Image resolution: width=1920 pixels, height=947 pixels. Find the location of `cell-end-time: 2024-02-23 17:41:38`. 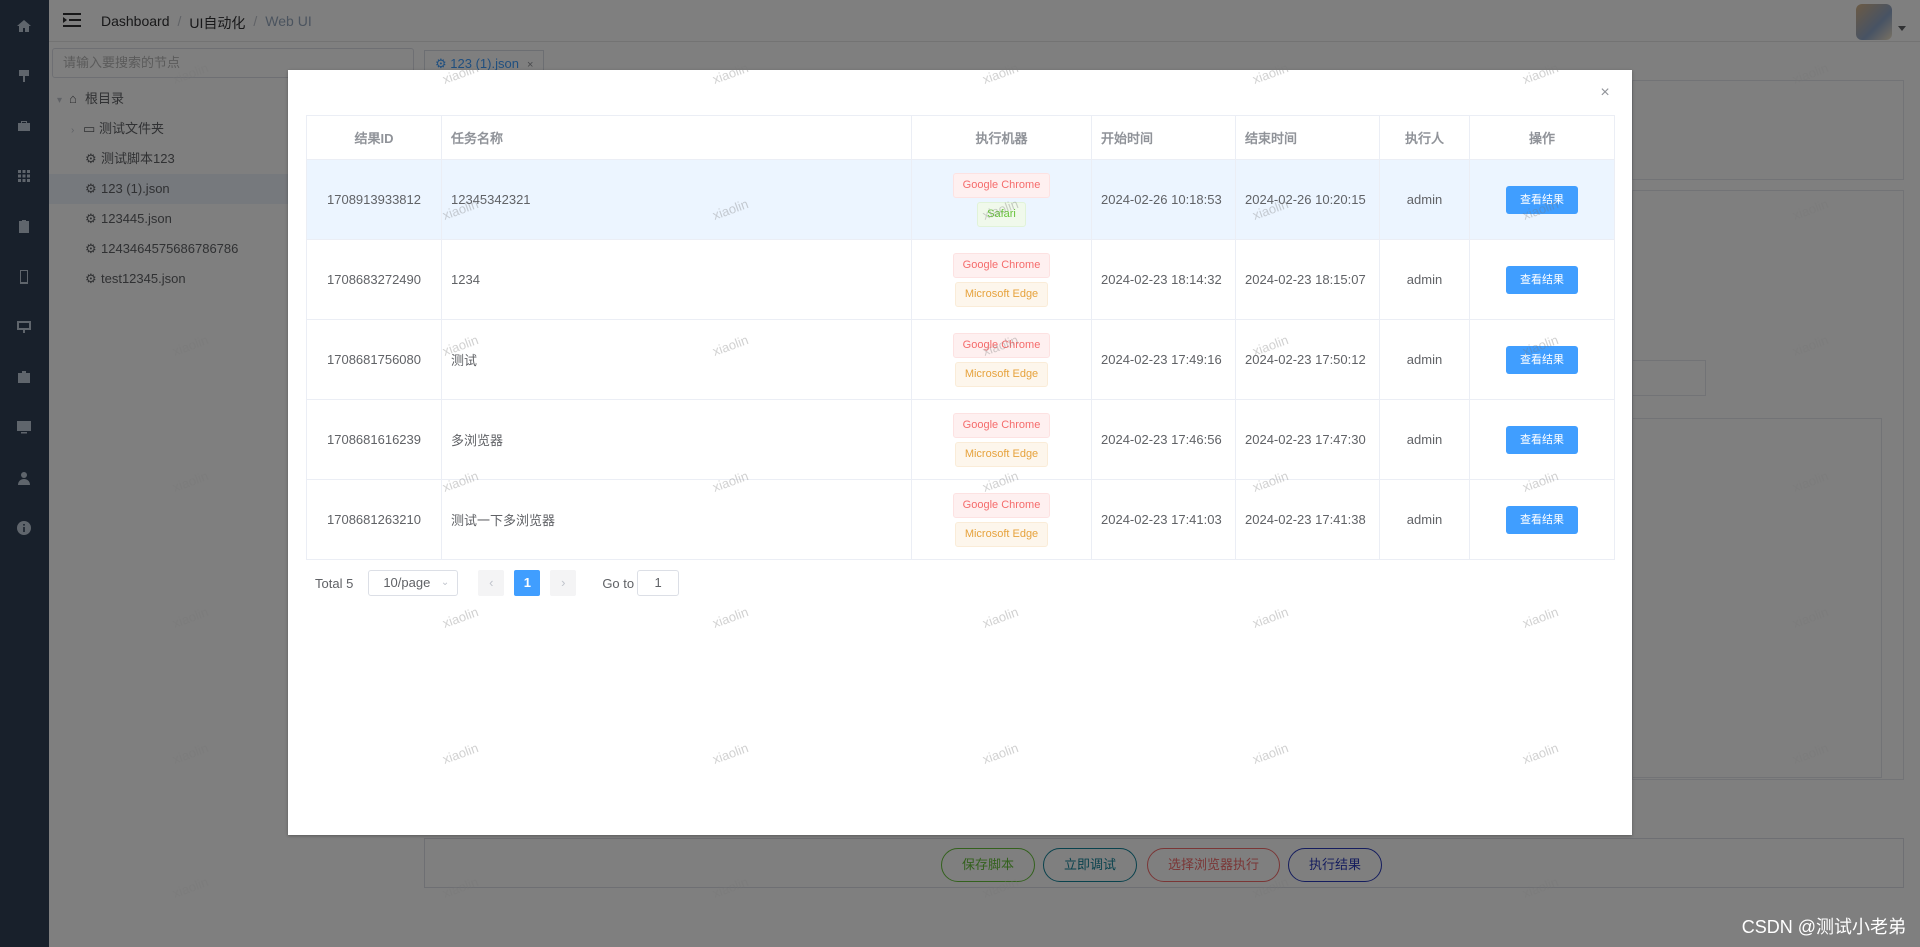

cell-end-time: 2024-02-23 17:41:38 is located at coordinates (1307, 519).